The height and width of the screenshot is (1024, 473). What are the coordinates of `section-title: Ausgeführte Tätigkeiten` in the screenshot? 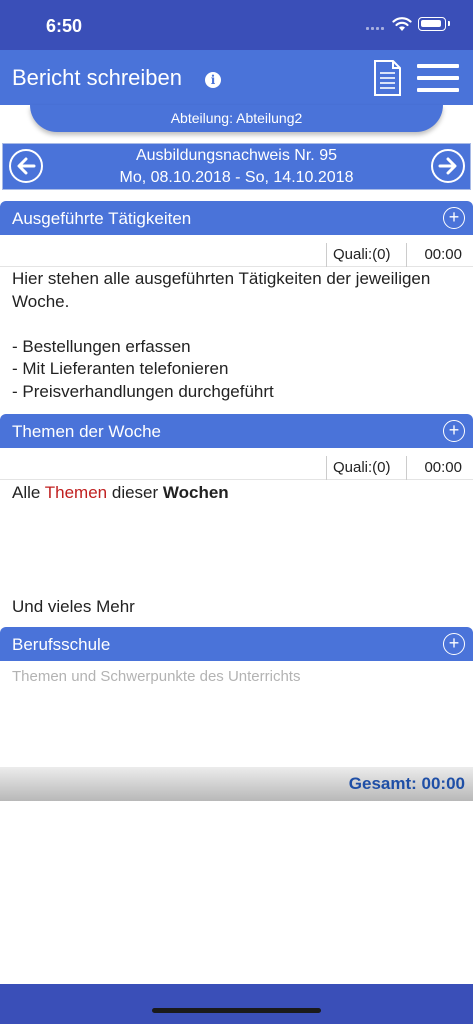 It's located at (102, 218).